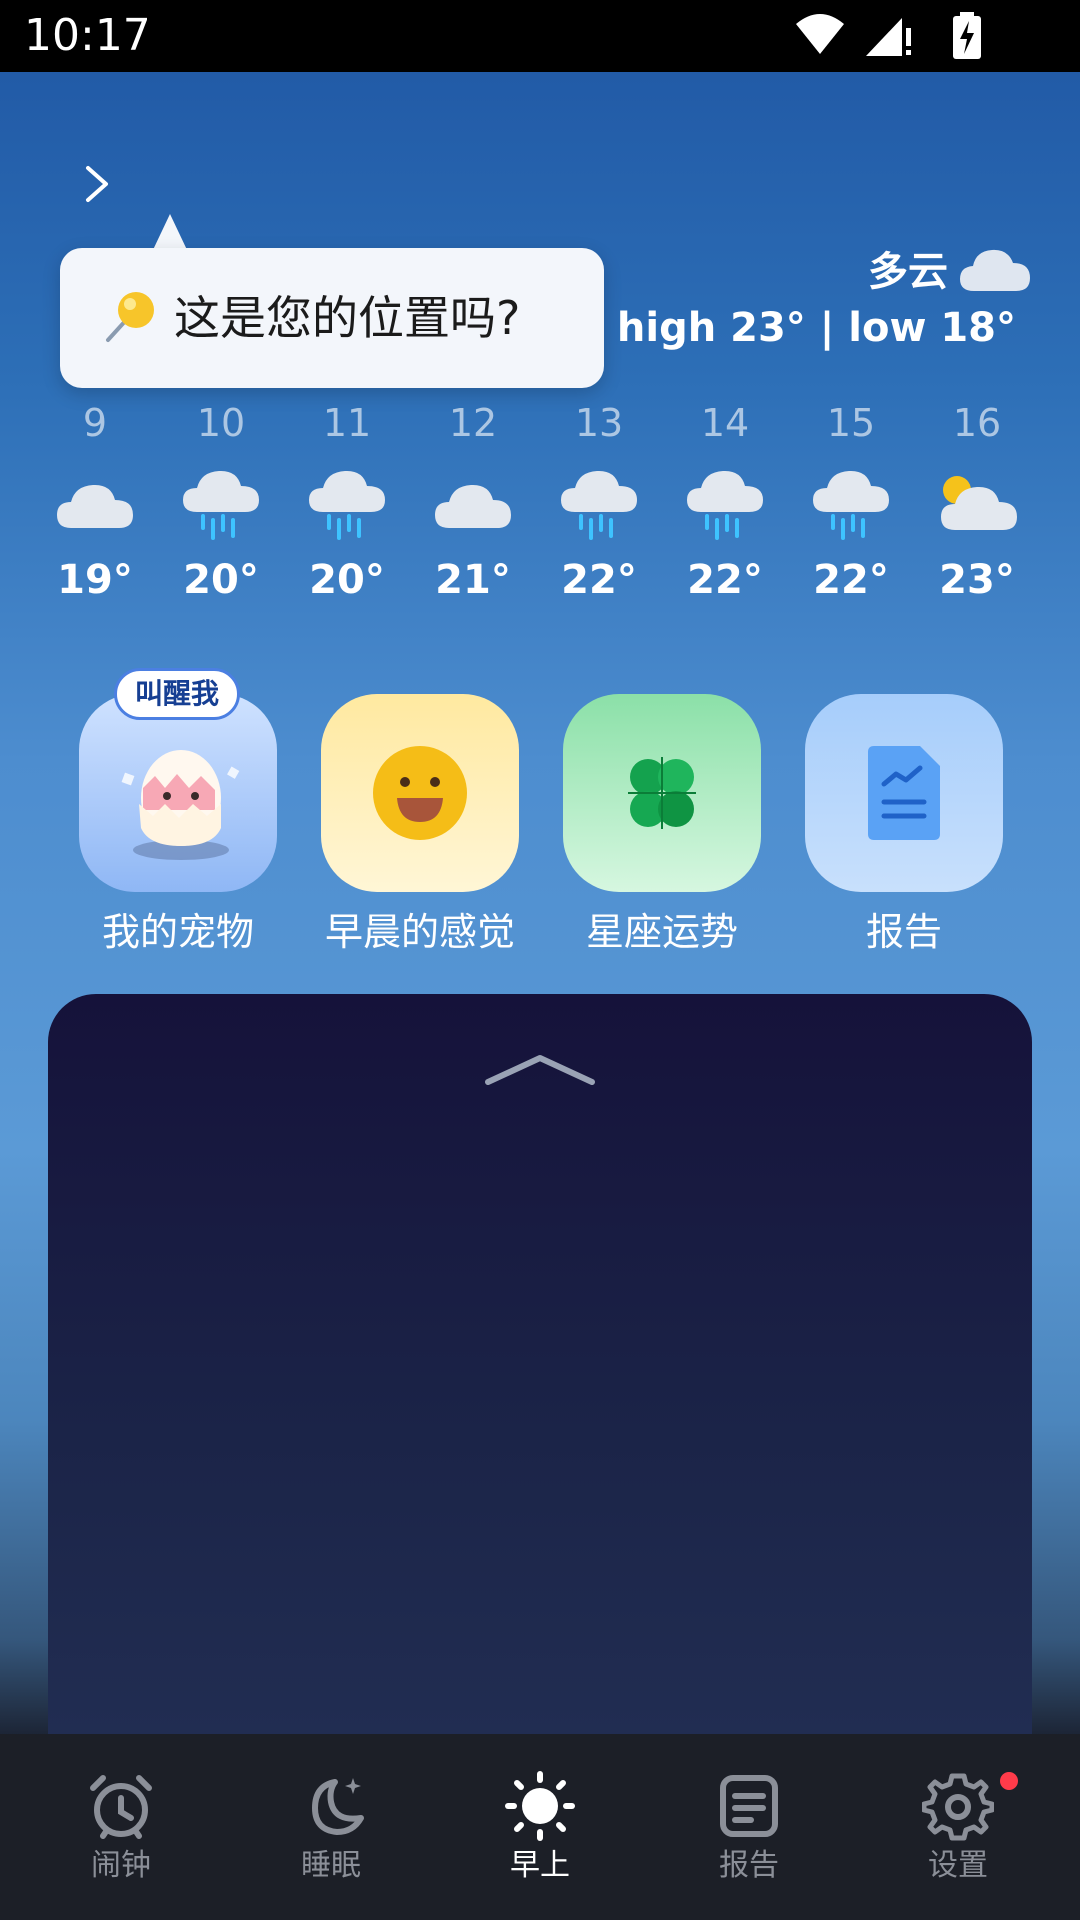 This screenshot has height=1920, width=1080. I want to click on hour-label: 12, so click(473, 423).